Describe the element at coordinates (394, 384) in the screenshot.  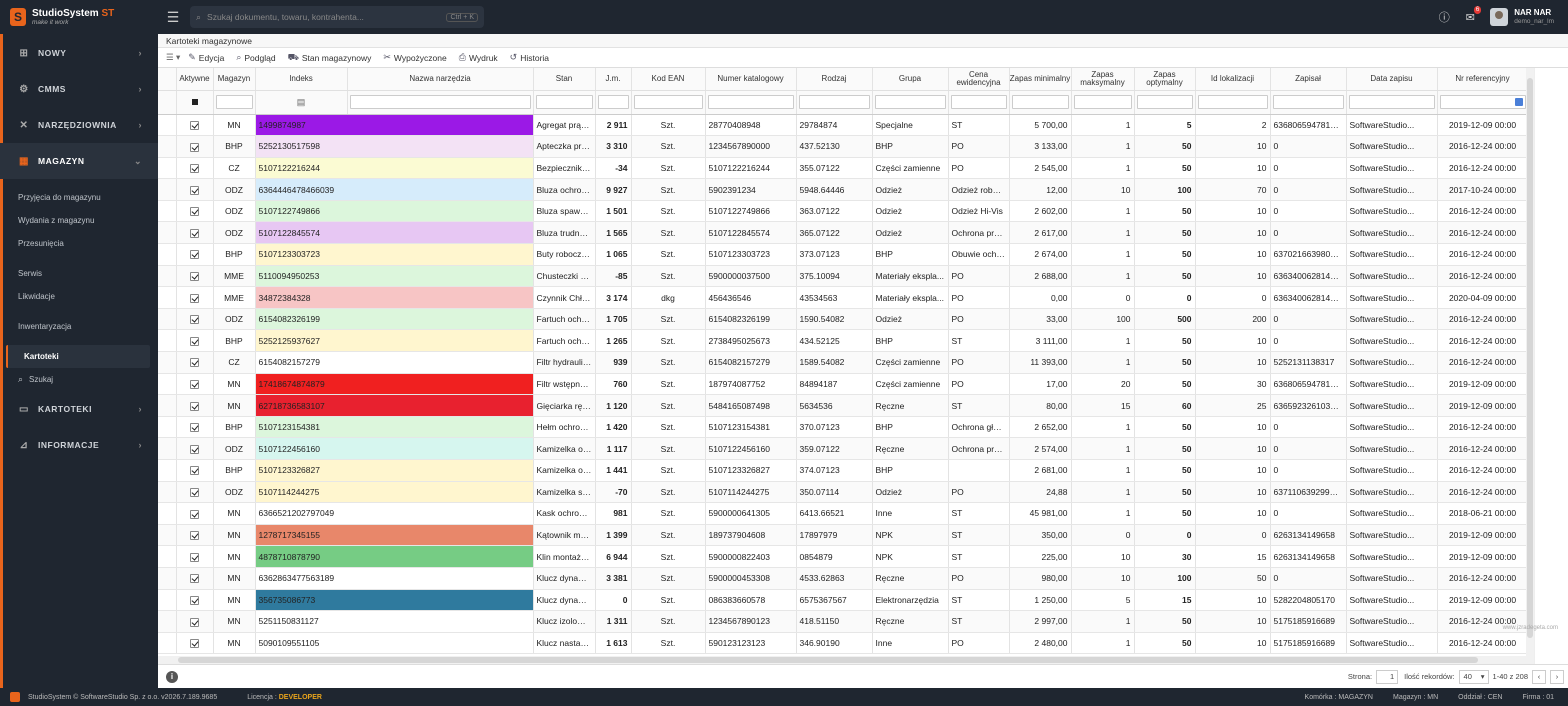
I see `table-cell-indeks: 17418674874879` at that location.